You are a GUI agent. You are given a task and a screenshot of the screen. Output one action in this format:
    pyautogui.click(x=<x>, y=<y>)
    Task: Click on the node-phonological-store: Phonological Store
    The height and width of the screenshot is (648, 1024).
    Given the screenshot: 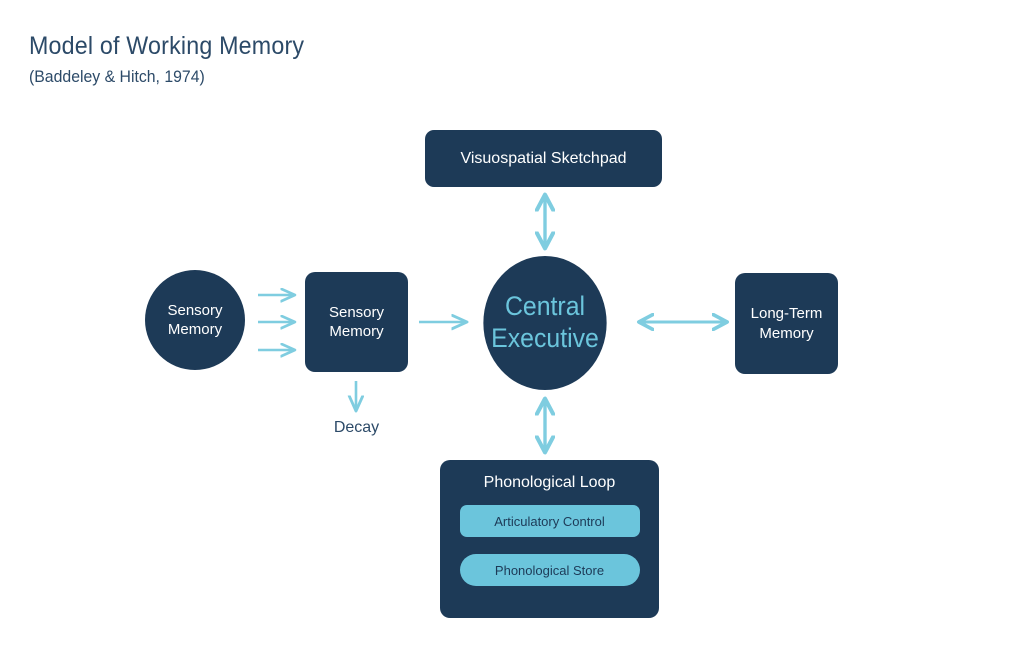 What is the action you would take?
    pyautogui.click(x=549, y=570)
    